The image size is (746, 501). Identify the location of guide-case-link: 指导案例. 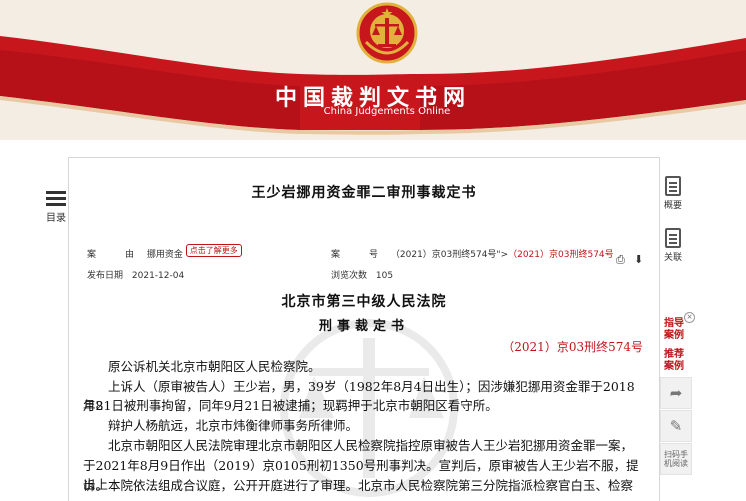
(676, 330).